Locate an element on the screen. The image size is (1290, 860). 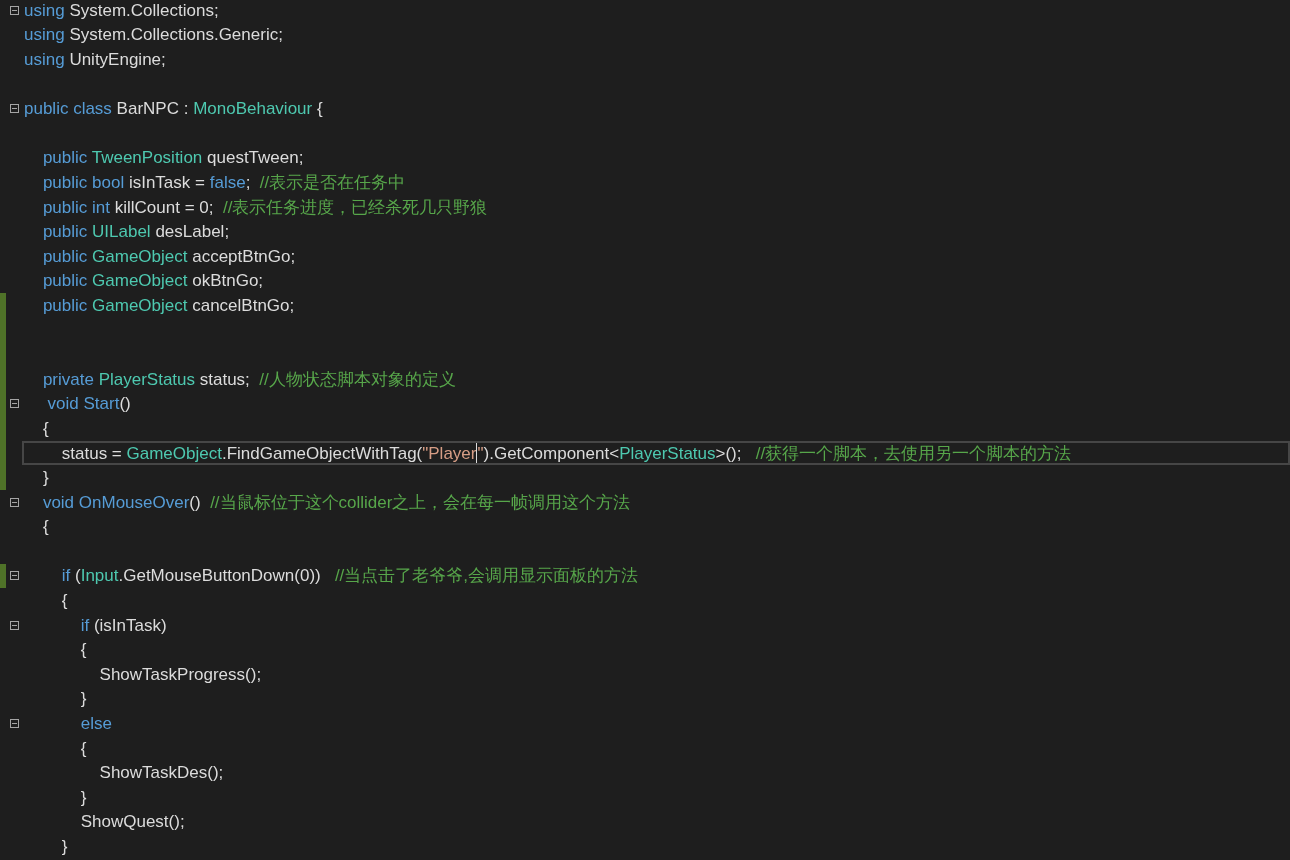
code-line: public UILabel desLabel; is located at coordinates (135, 232).